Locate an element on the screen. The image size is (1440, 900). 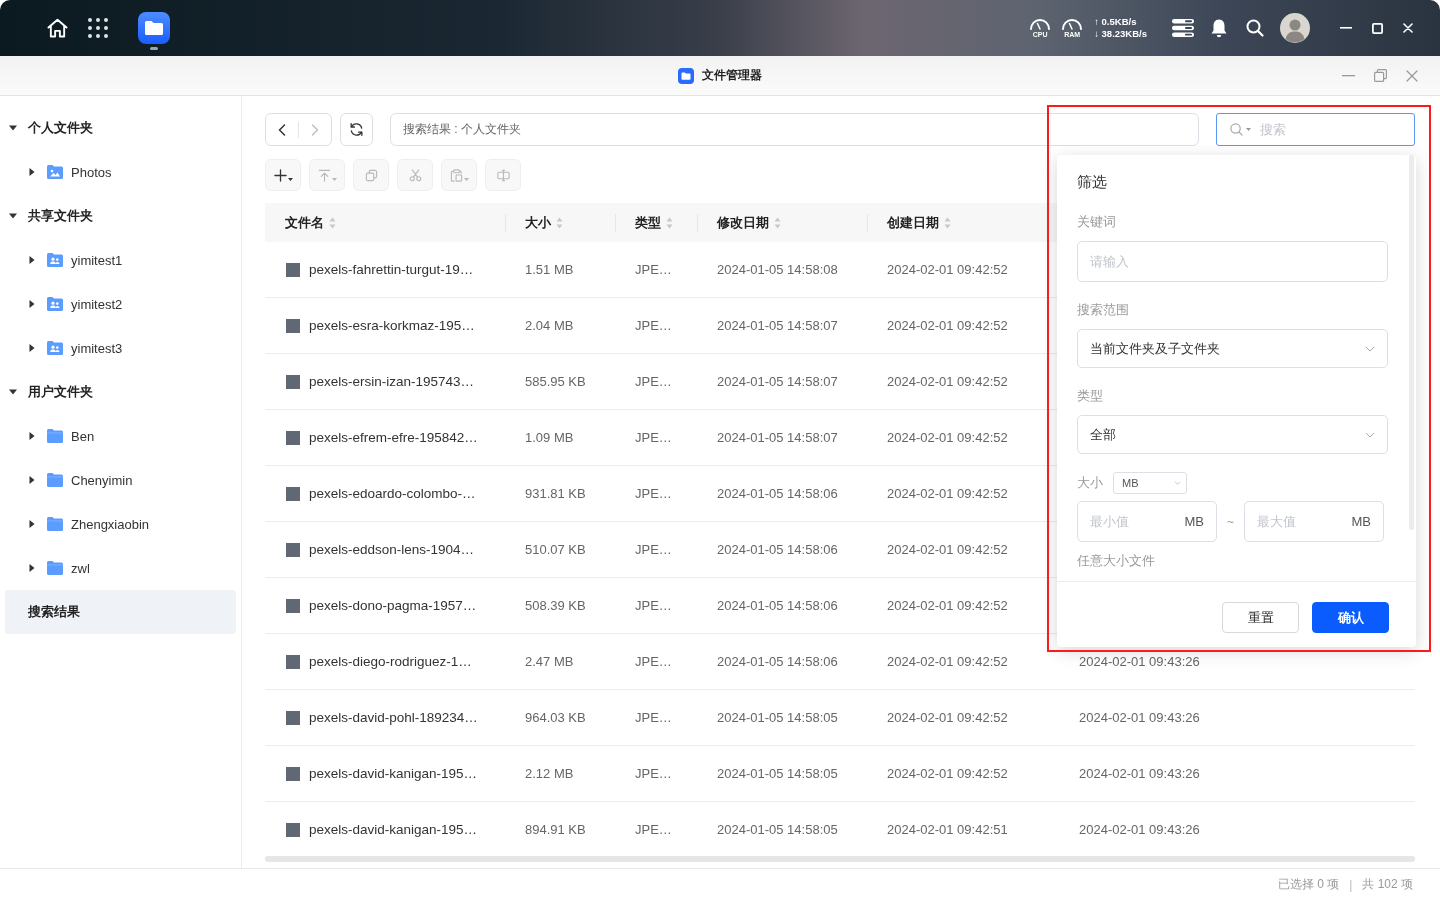
scope-select: 当前文件夹及子文件夹 is located at coordinates (1232, 348).